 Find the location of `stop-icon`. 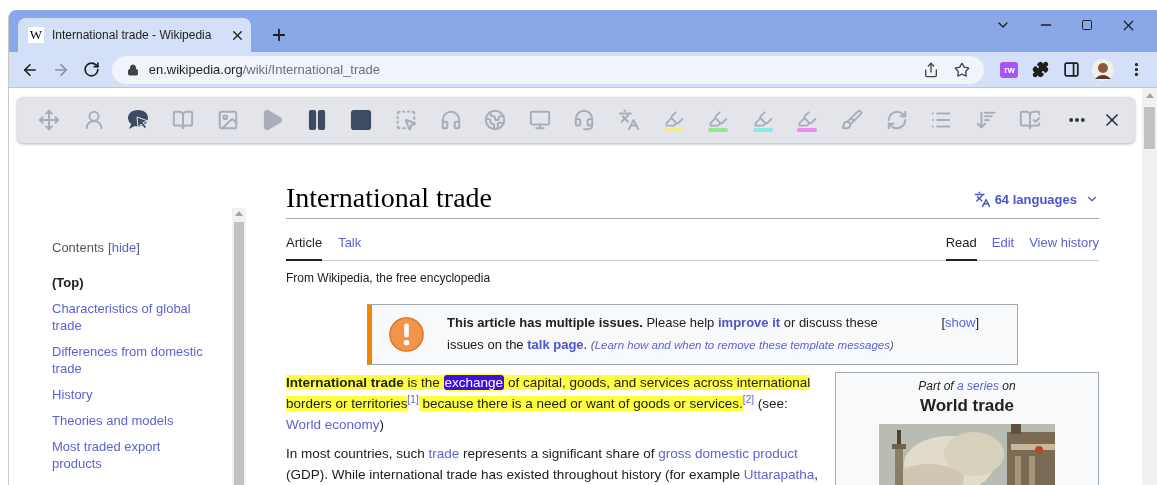

stop-icon is located at coordinates (361, 120).